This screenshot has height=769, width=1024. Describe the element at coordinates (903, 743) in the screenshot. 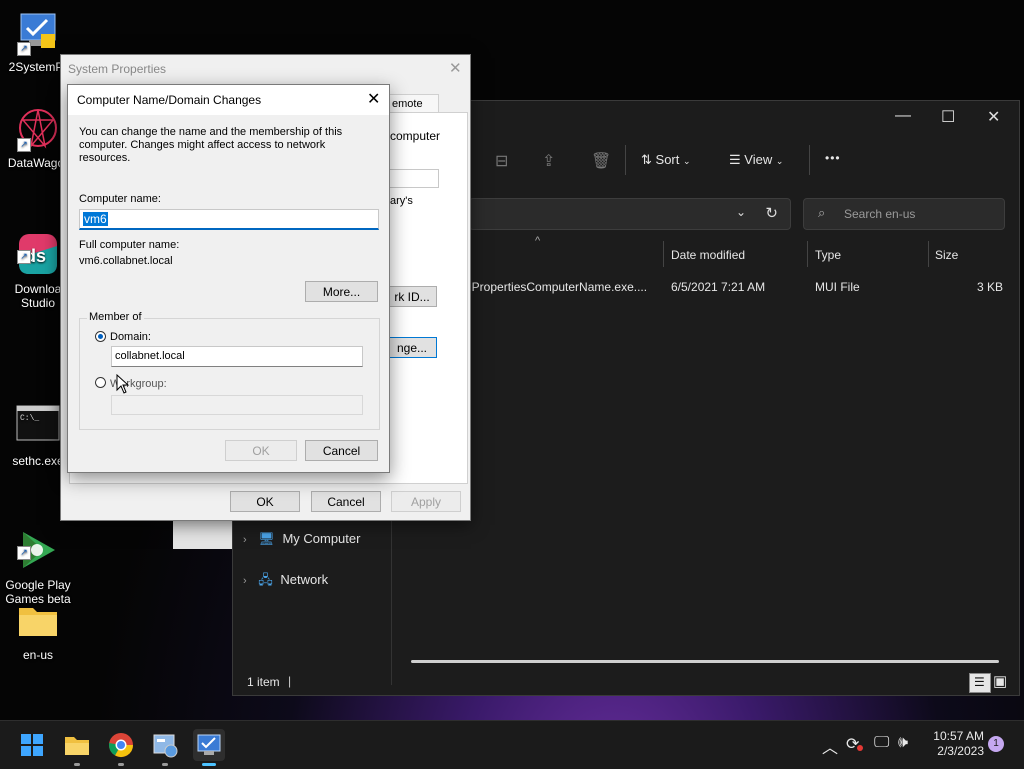

I see `volume-icon: 🕪` at that location.